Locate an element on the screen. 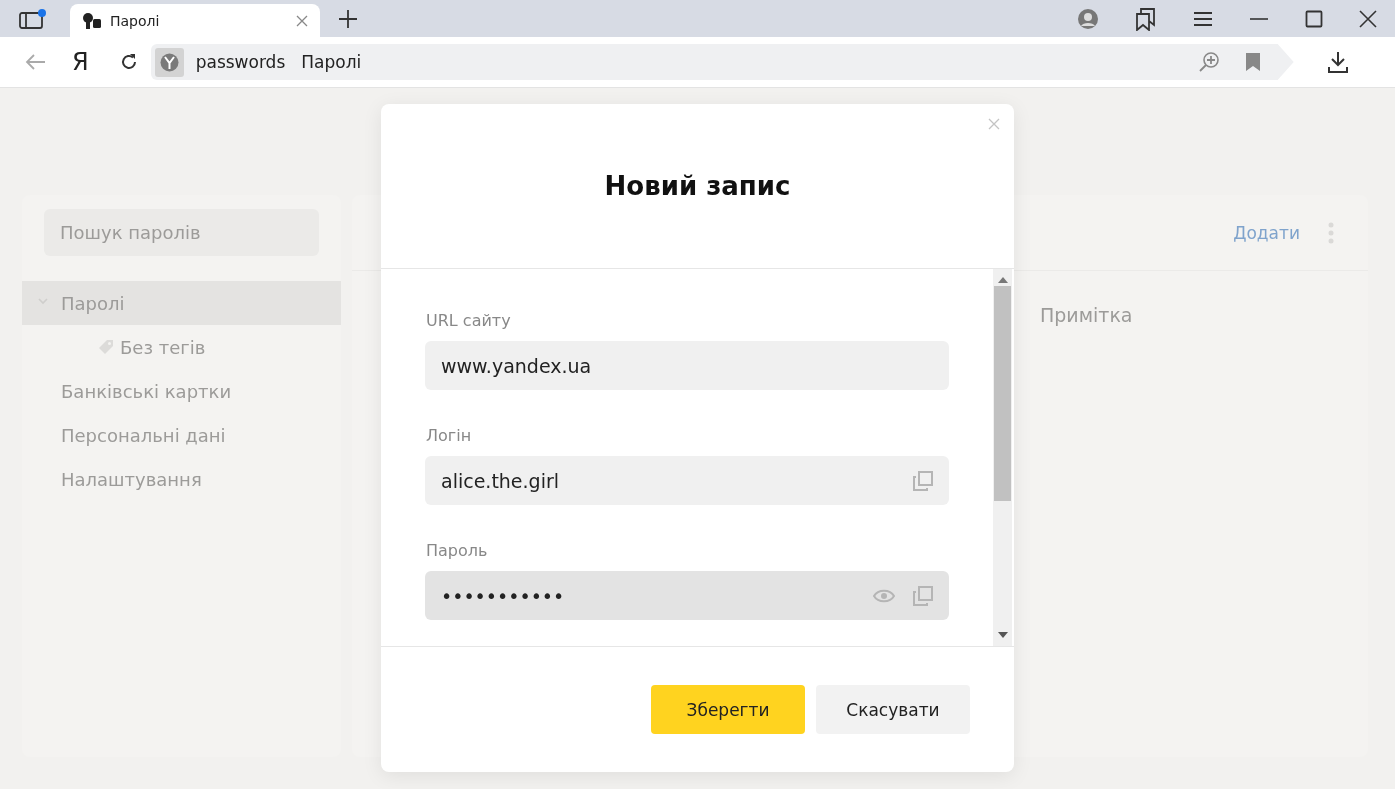 This screenshot has height=789, width=1395. back-arrow-icon is located at coordinates (35, 62).